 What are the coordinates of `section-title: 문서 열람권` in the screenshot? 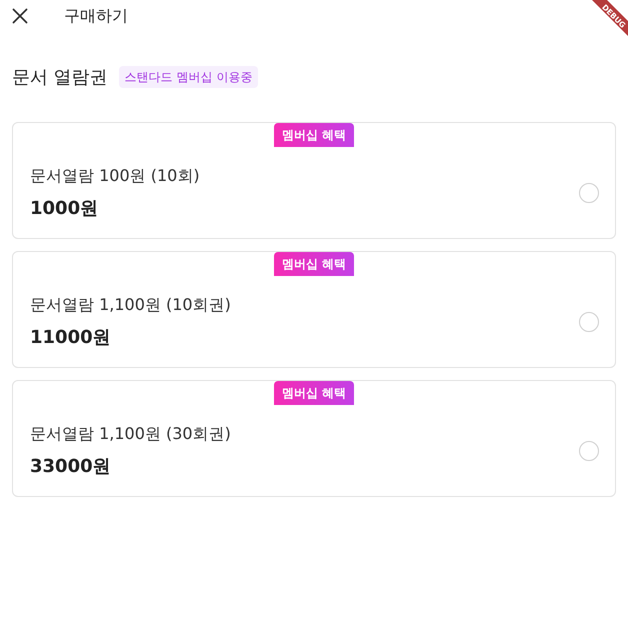 It's located at (60, 77).